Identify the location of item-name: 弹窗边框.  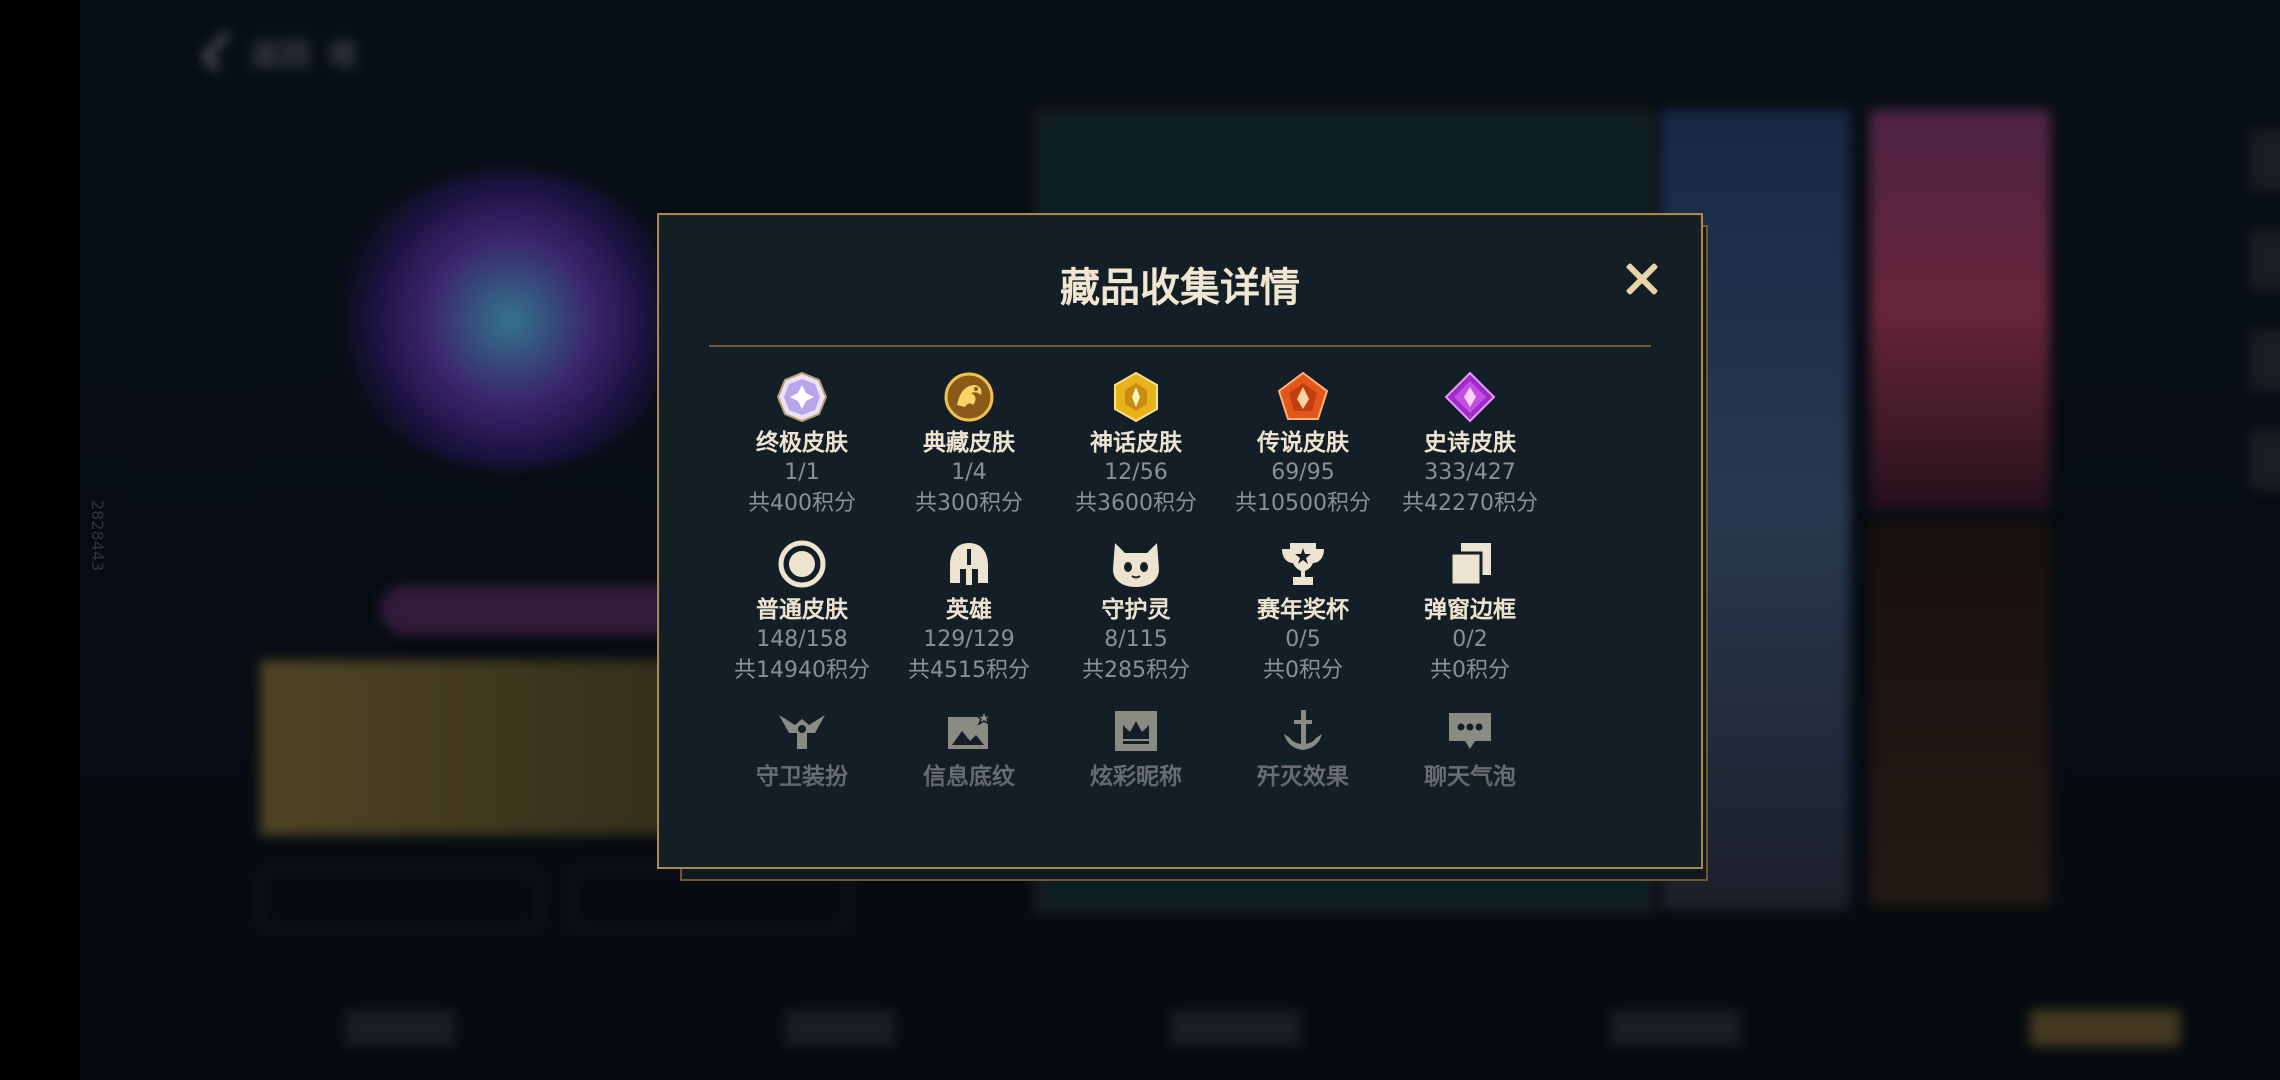
(1470, 610).